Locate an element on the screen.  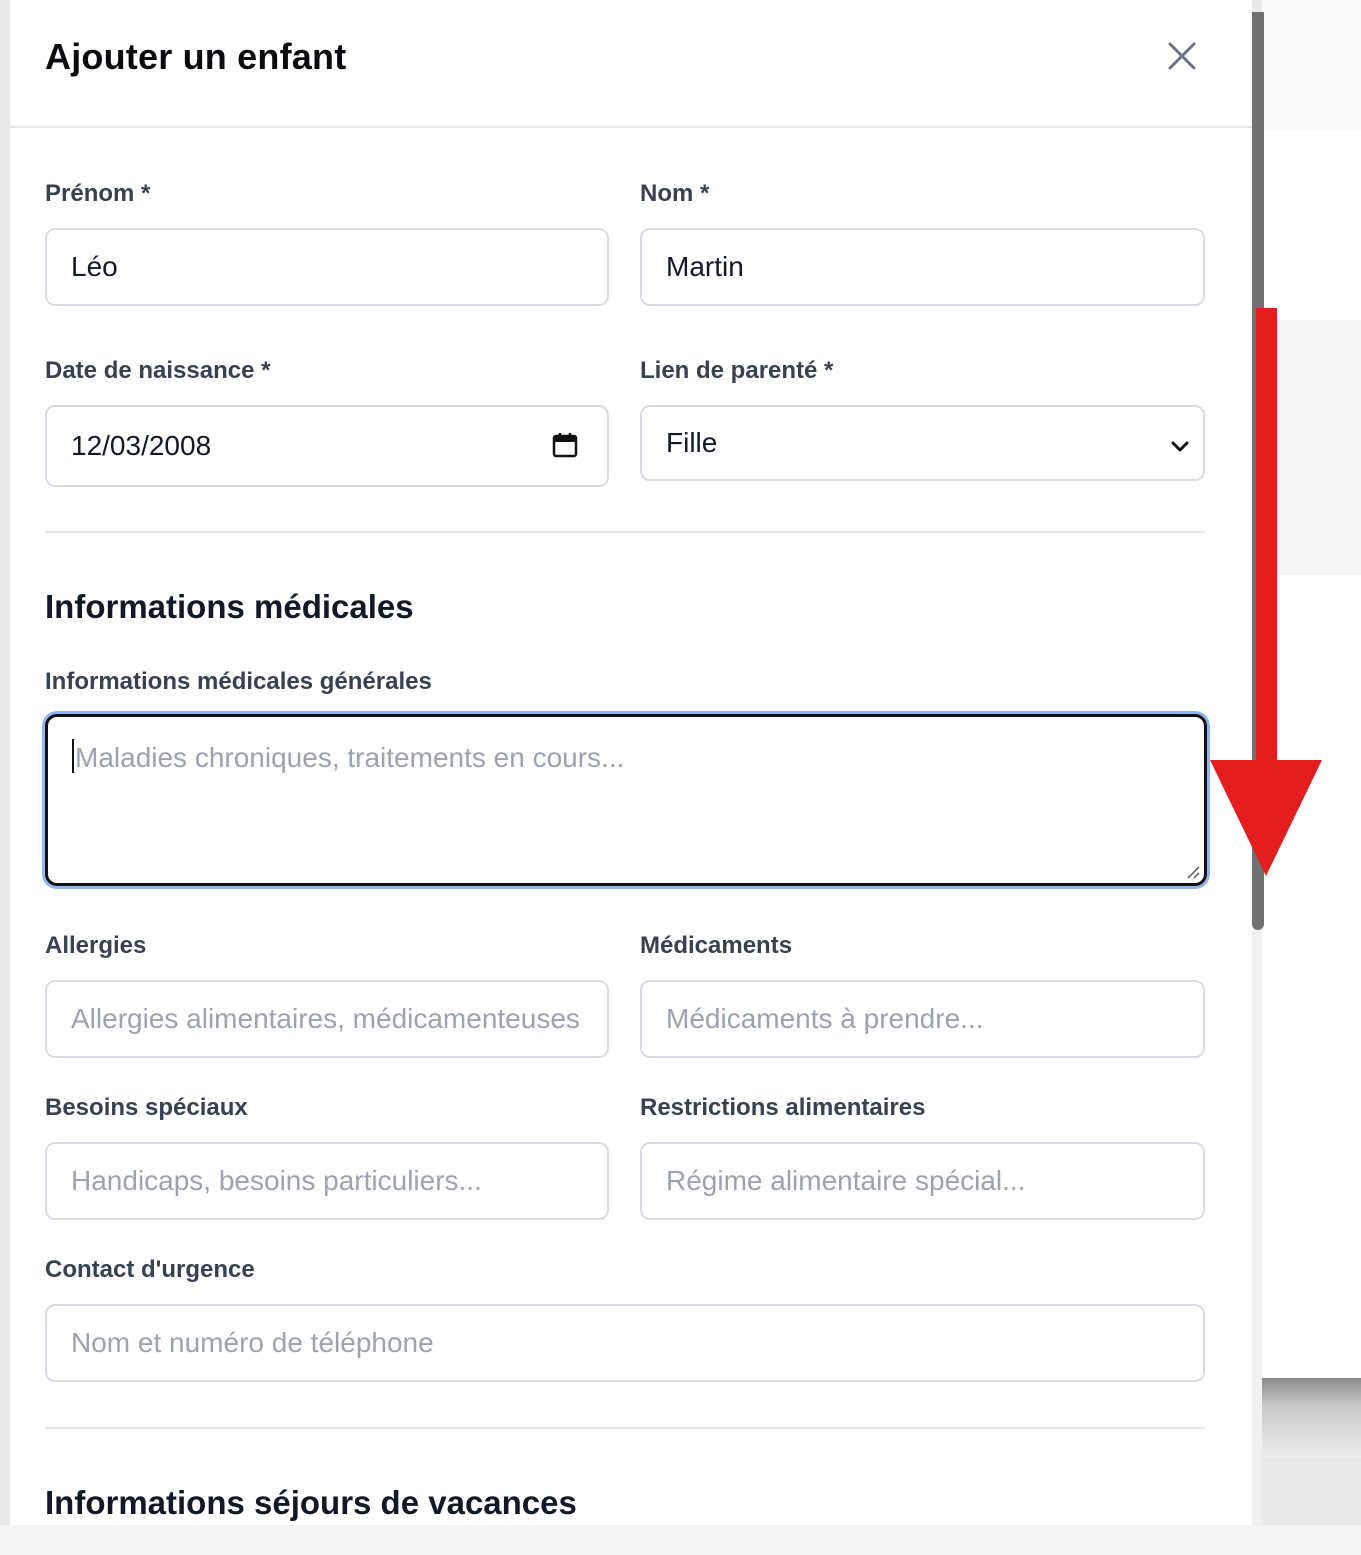
background-shadow is located at coordinates (1311, 1418).